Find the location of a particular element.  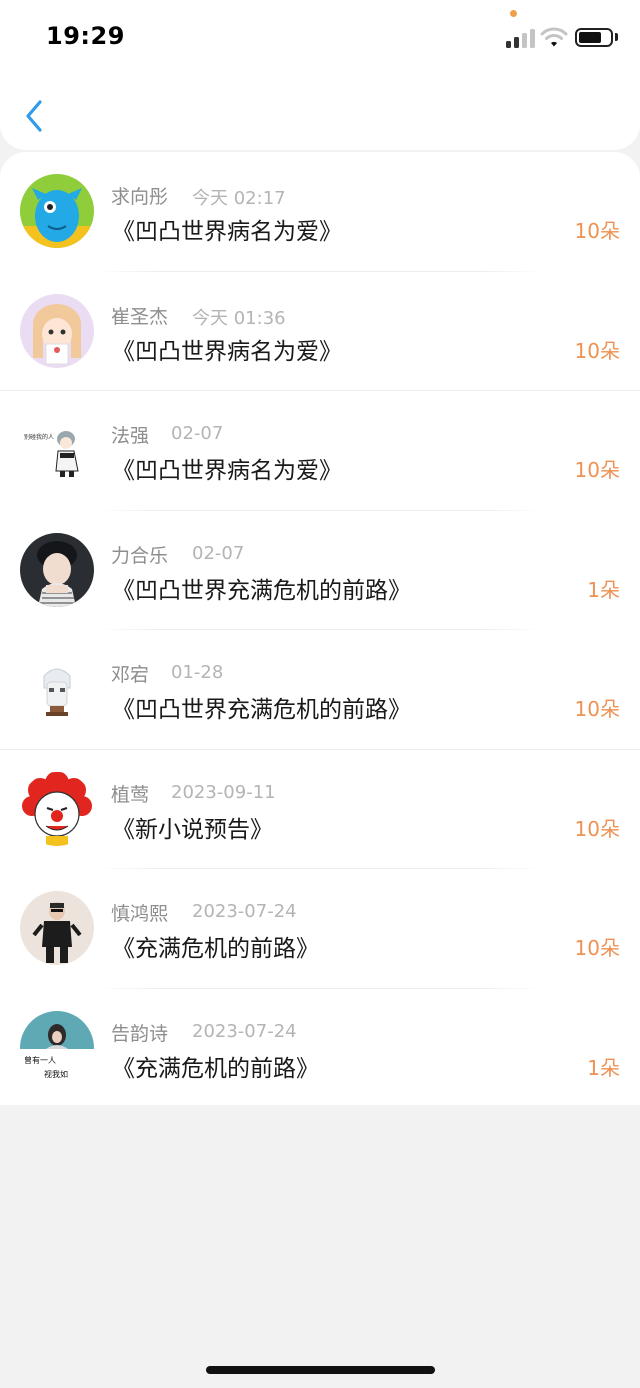

user-name: 崔圣杰 is located at coordinates (140, 316).